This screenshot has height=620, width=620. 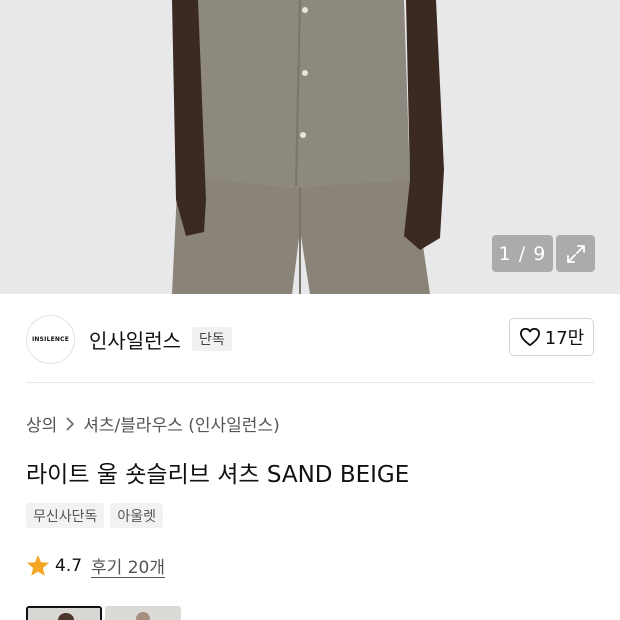 I want to click on image-counter: 1 / 9, so click(x=522, y=253).